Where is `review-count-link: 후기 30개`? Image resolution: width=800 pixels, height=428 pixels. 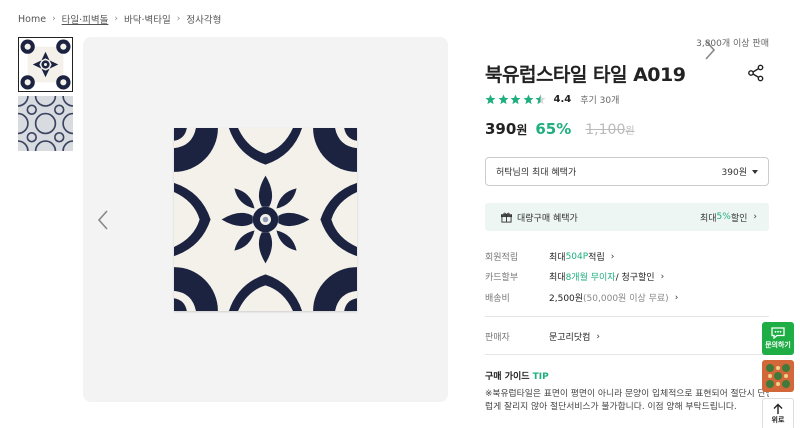 review-count-link: 후기 30개 is located at coordinates (599, 99).